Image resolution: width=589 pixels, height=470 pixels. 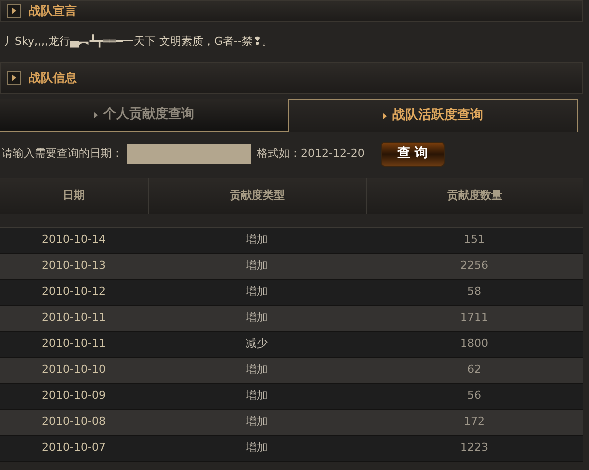 I want to click on table-cell-text: 56, so click(x=475, y=396).